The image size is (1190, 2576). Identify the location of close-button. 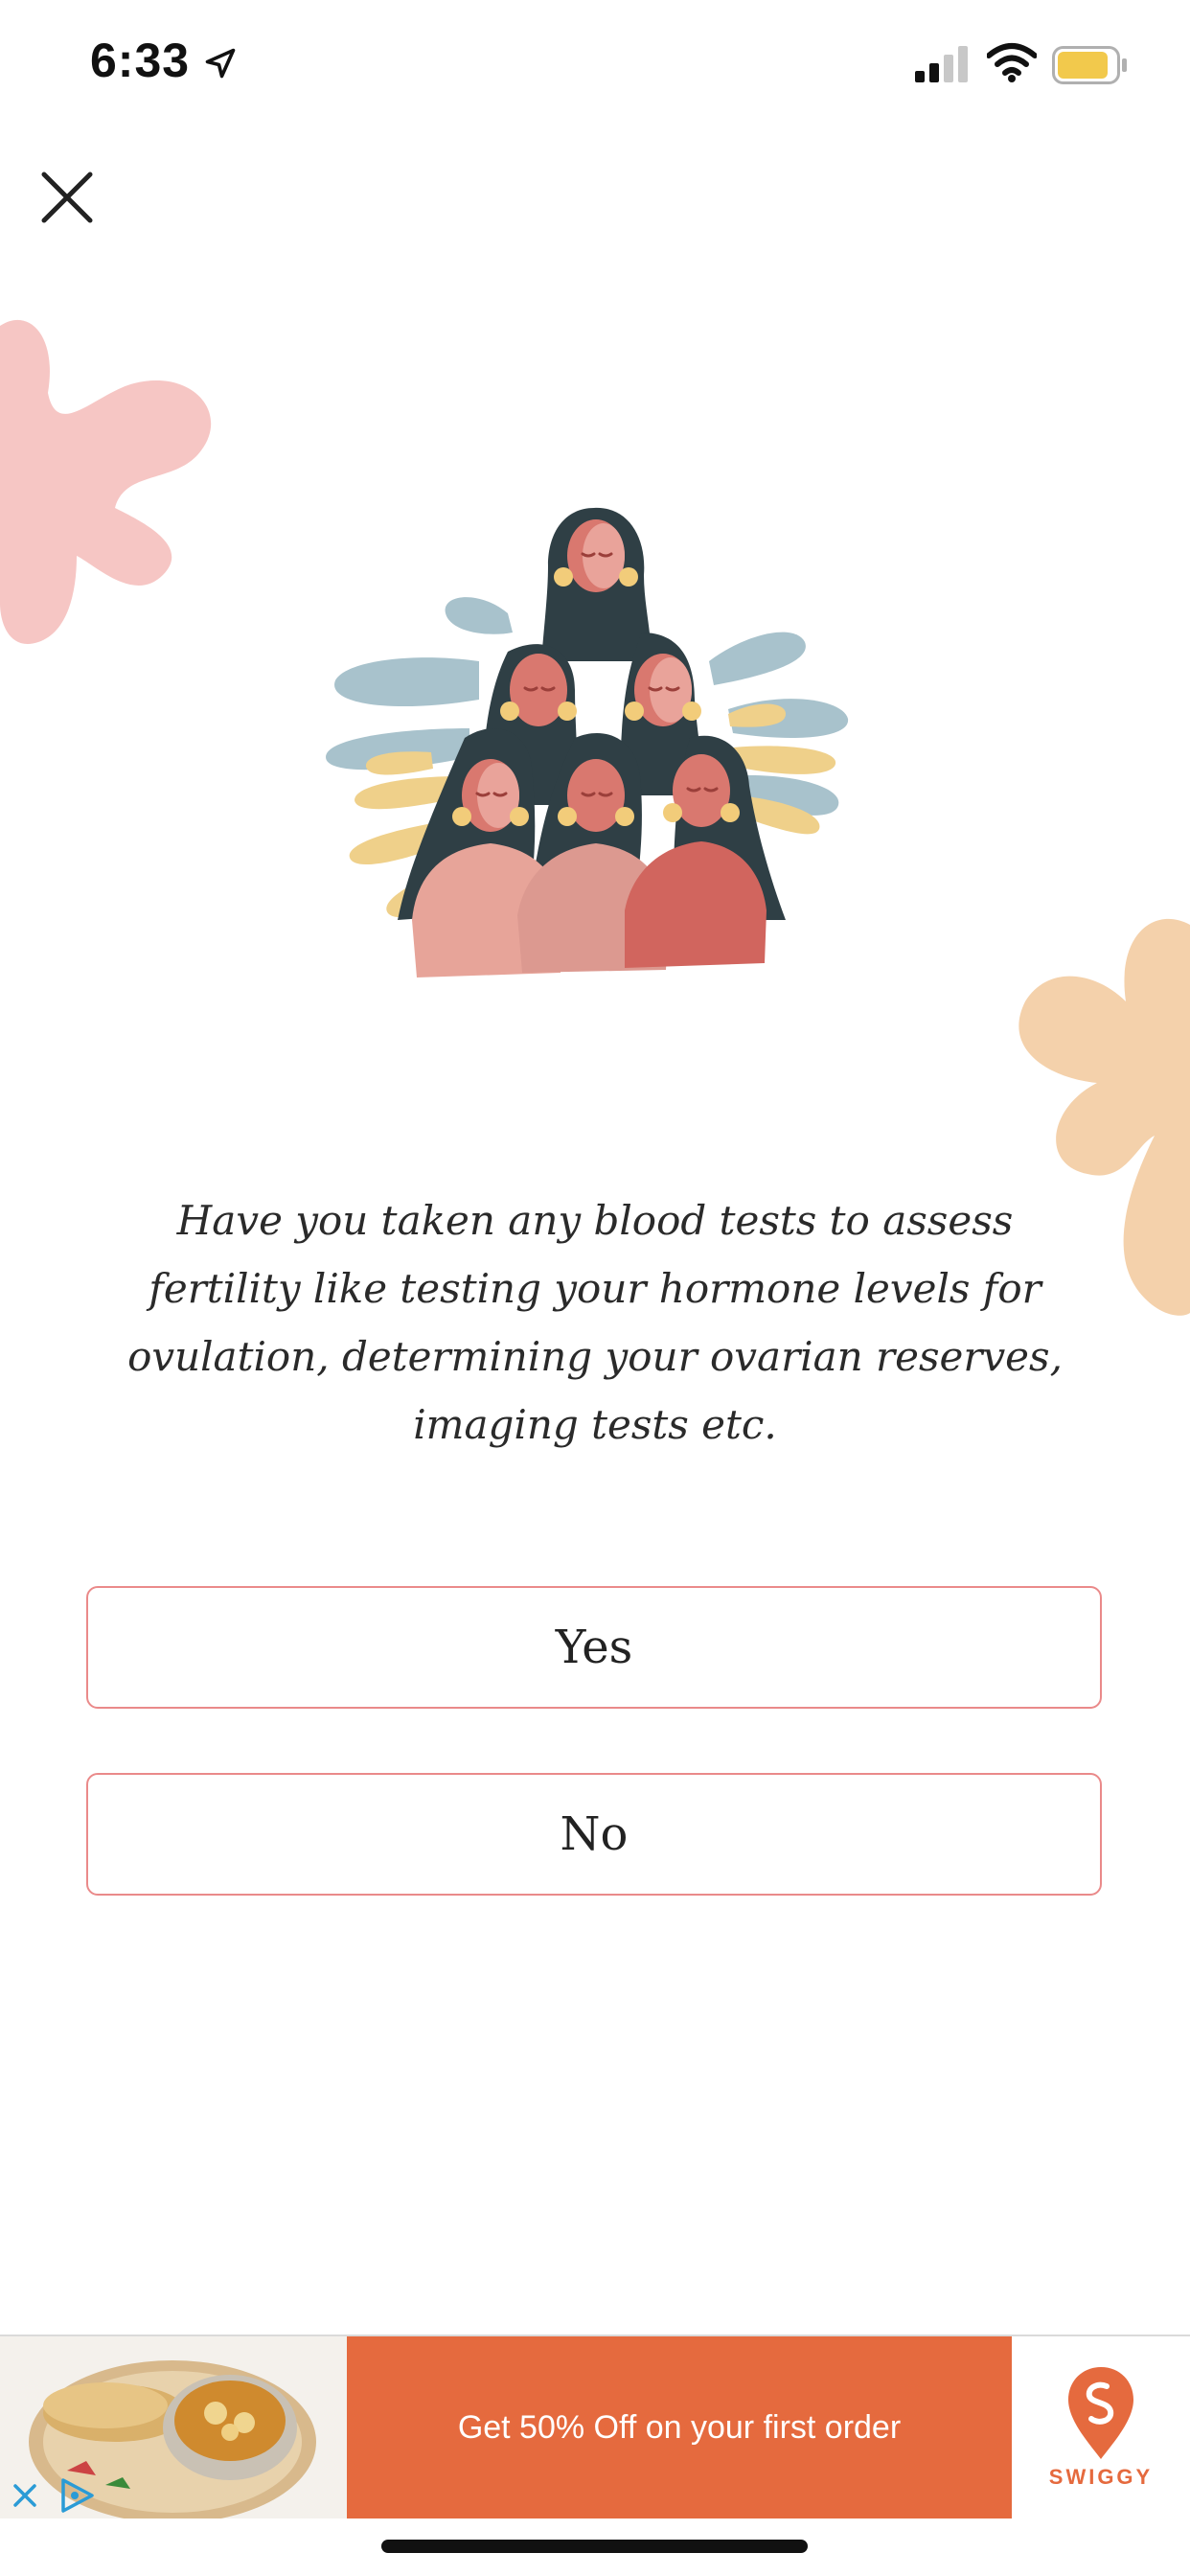
(67, 197).